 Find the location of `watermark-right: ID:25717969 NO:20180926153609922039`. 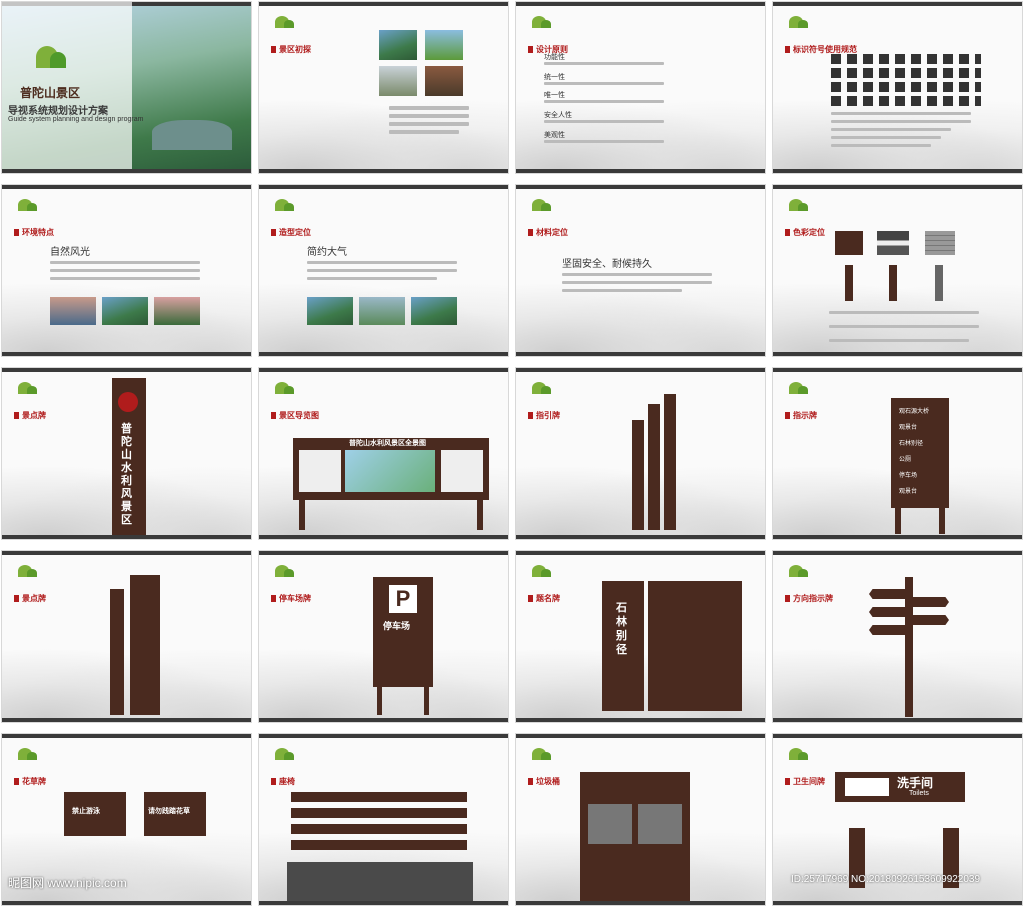

watermark-right: ID:25717969 NO:20180926153609922039 is located at coordinates (886, 879).